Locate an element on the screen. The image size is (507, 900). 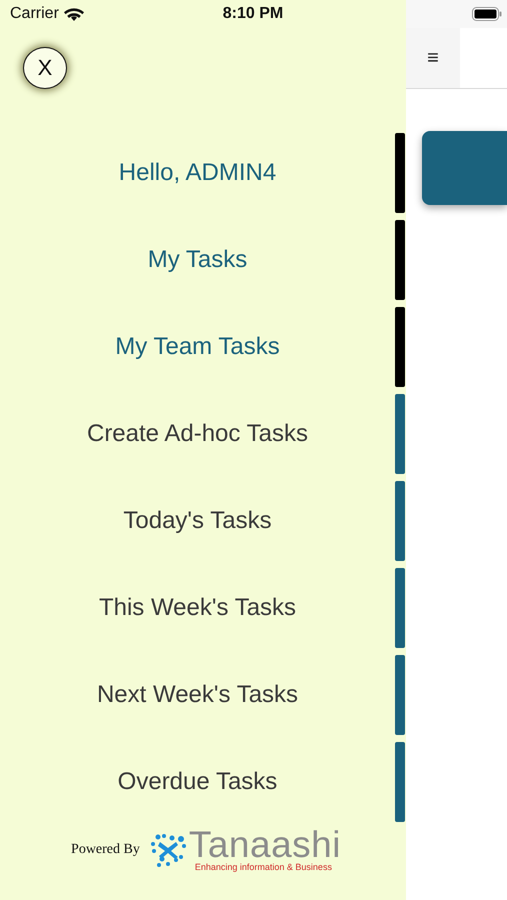
menu-item: Next Week's Tasks is located at coordinates (197, 695).